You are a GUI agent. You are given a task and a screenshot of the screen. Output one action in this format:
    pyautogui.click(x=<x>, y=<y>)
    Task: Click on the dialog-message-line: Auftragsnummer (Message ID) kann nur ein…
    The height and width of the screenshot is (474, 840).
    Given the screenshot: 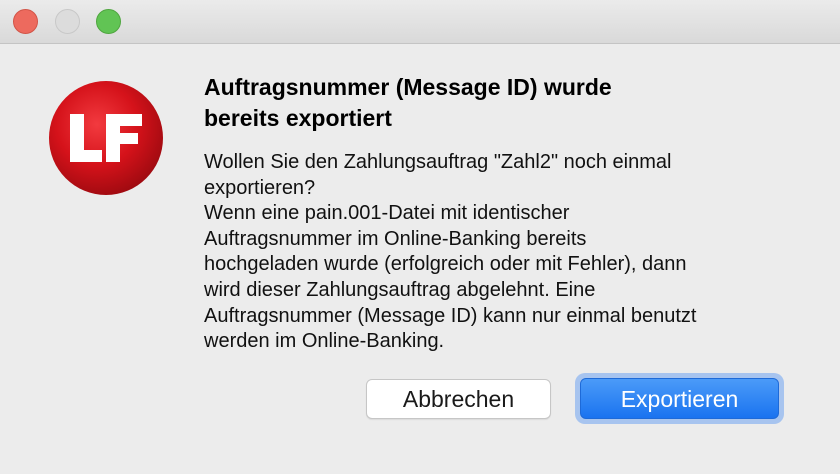 What is the action you would take?
    pyautogui.click(x=450, y=315)
    